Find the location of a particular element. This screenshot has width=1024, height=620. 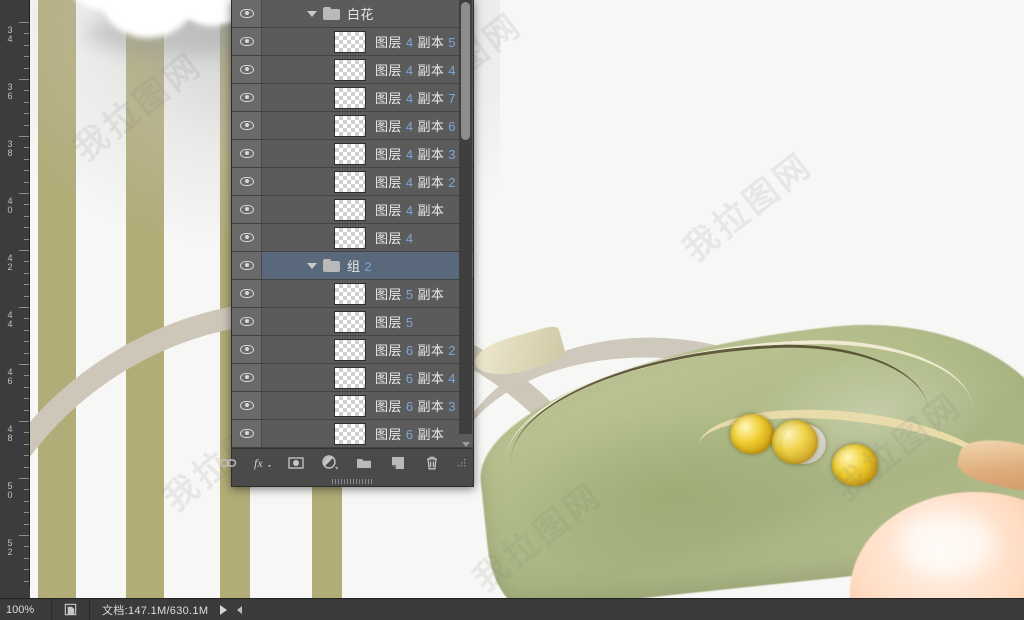

trash-icon is located at coordinates (432, 463).